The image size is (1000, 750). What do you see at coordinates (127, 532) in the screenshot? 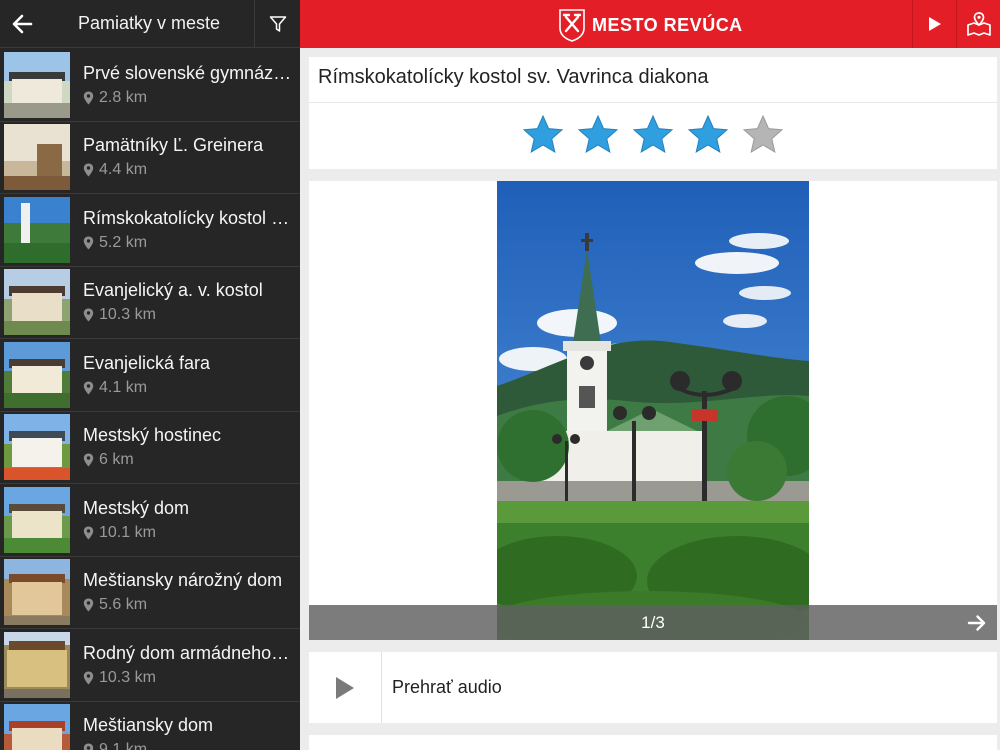
I see `item-distance: 10.1 km` at bounding box center [127, 532].